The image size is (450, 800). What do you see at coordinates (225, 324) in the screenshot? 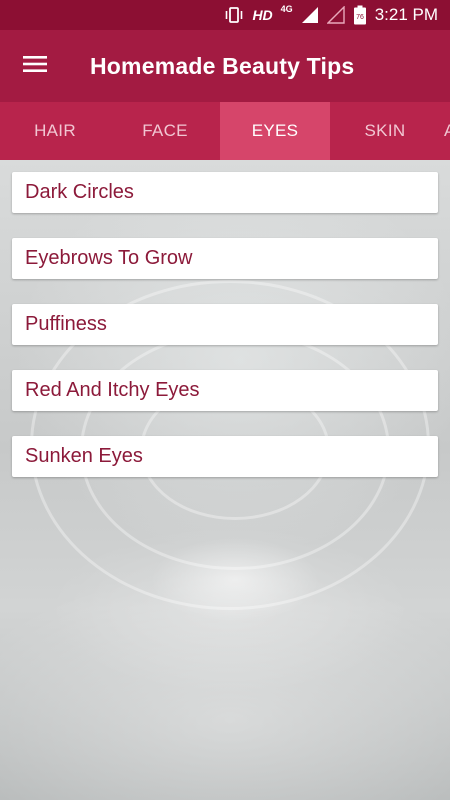
I see `list-item-puffiness: Puffiness` at bounding box center [225, 324].